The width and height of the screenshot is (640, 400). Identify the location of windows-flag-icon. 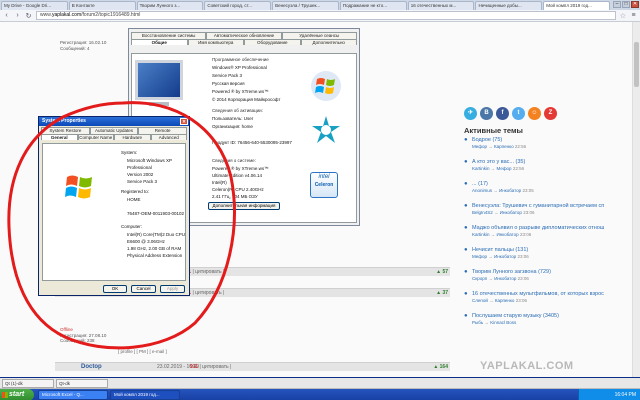
(5, 395).